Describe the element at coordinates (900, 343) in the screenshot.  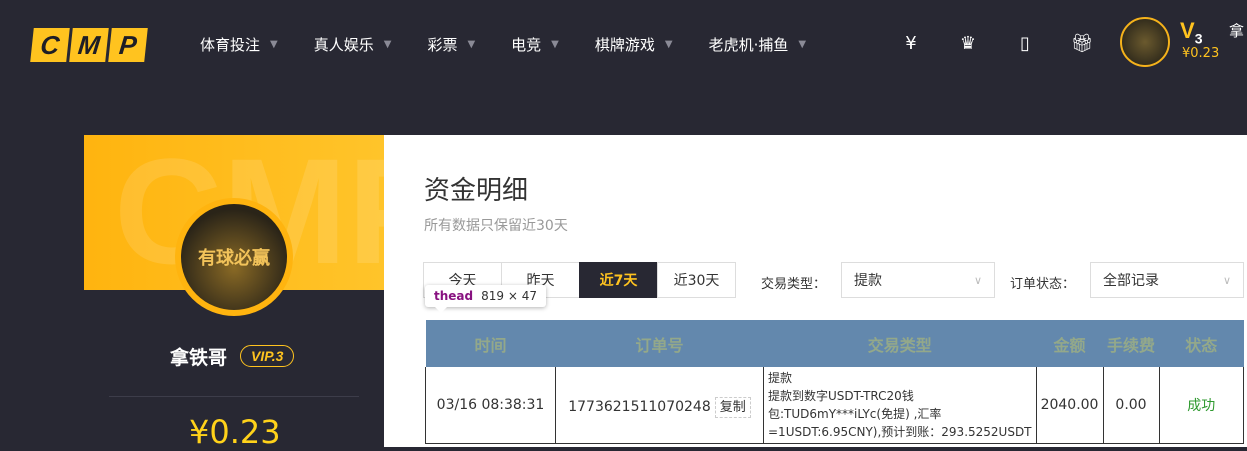
I see `col-type: 交易类型` at that location.